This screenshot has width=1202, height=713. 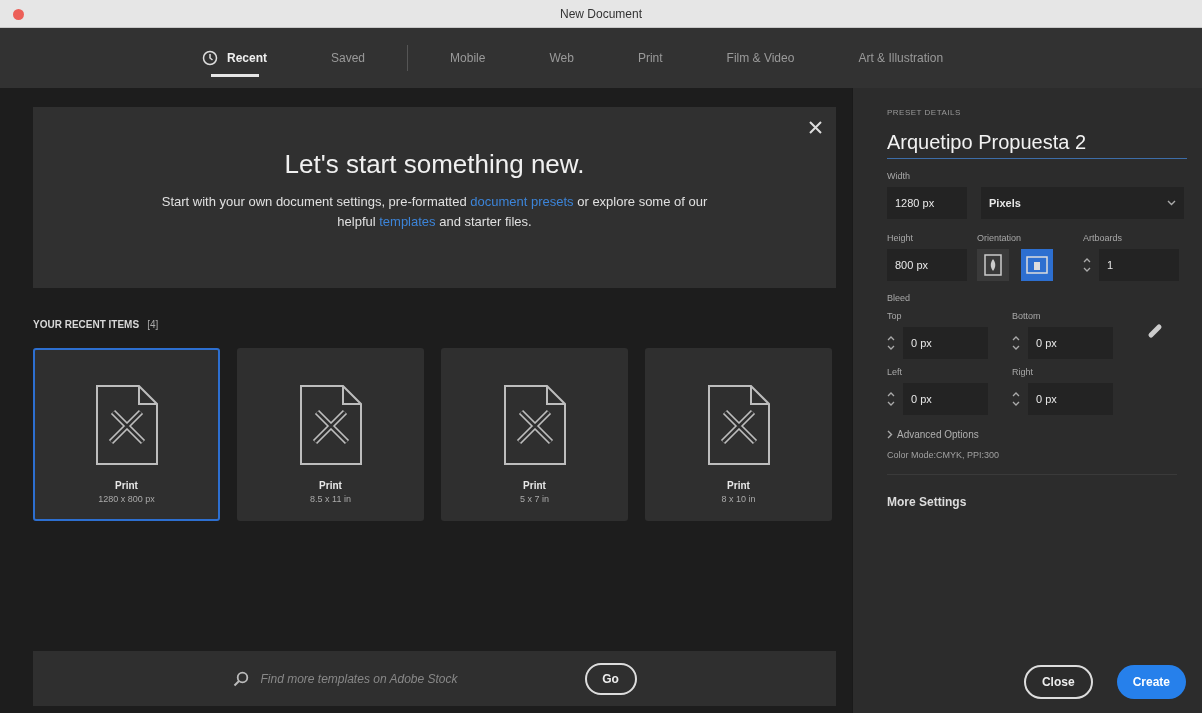 What do you see at coordinates (895, 372) in the screenshot?
I see `field-label: Left` at bounding box center [895, 372].